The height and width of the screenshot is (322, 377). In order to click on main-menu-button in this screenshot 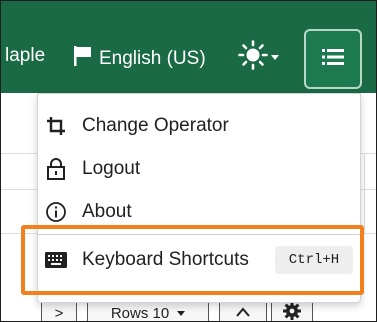, I will do `click(333, 59)`.